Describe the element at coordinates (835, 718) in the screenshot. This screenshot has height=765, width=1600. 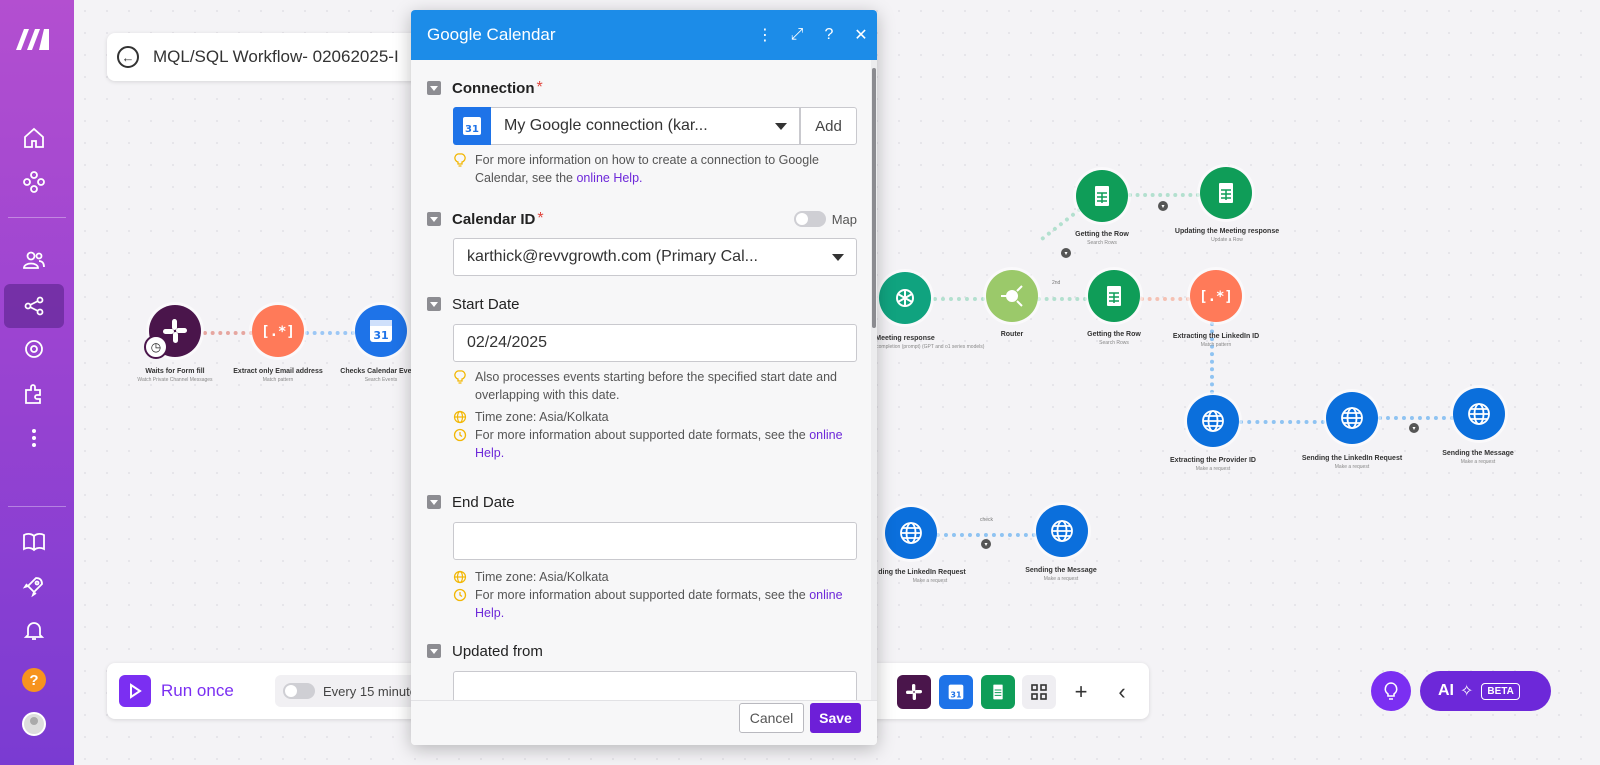
I see `save-button: Save` at that location.